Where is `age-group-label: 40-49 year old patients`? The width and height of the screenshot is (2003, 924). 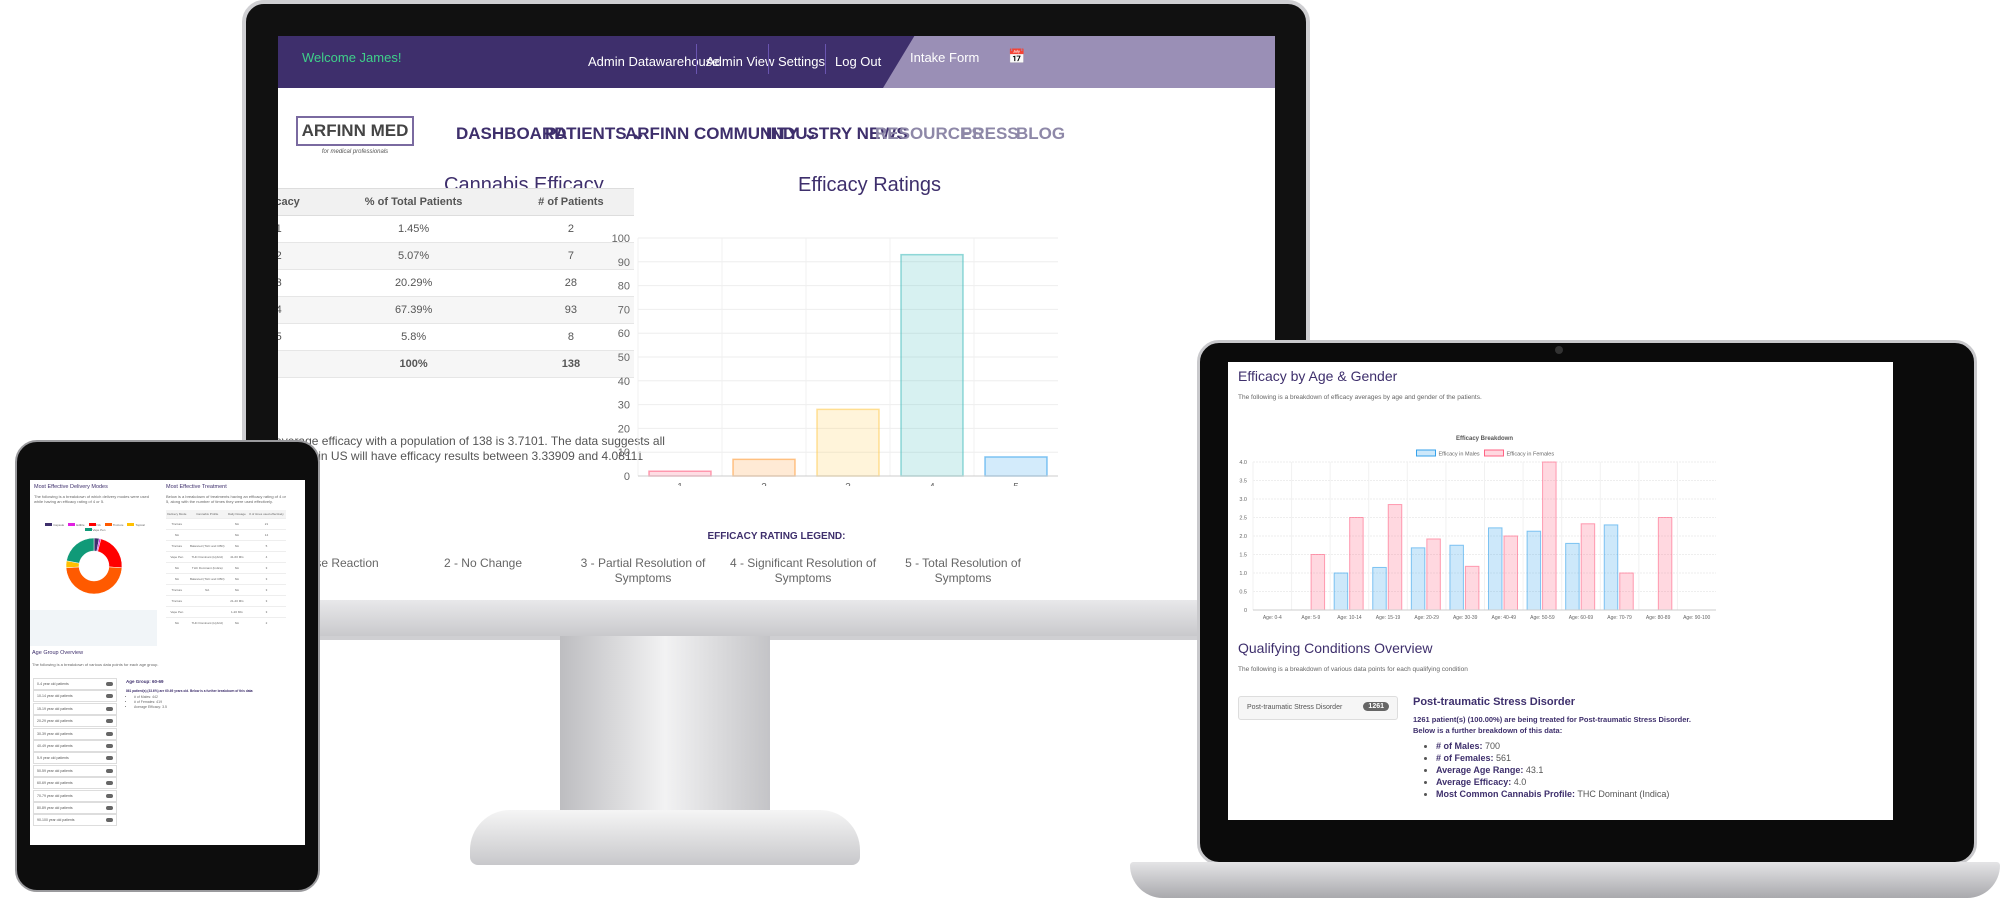 age-group-label: 40-49 year old patients is located at coordinates (55, 746).